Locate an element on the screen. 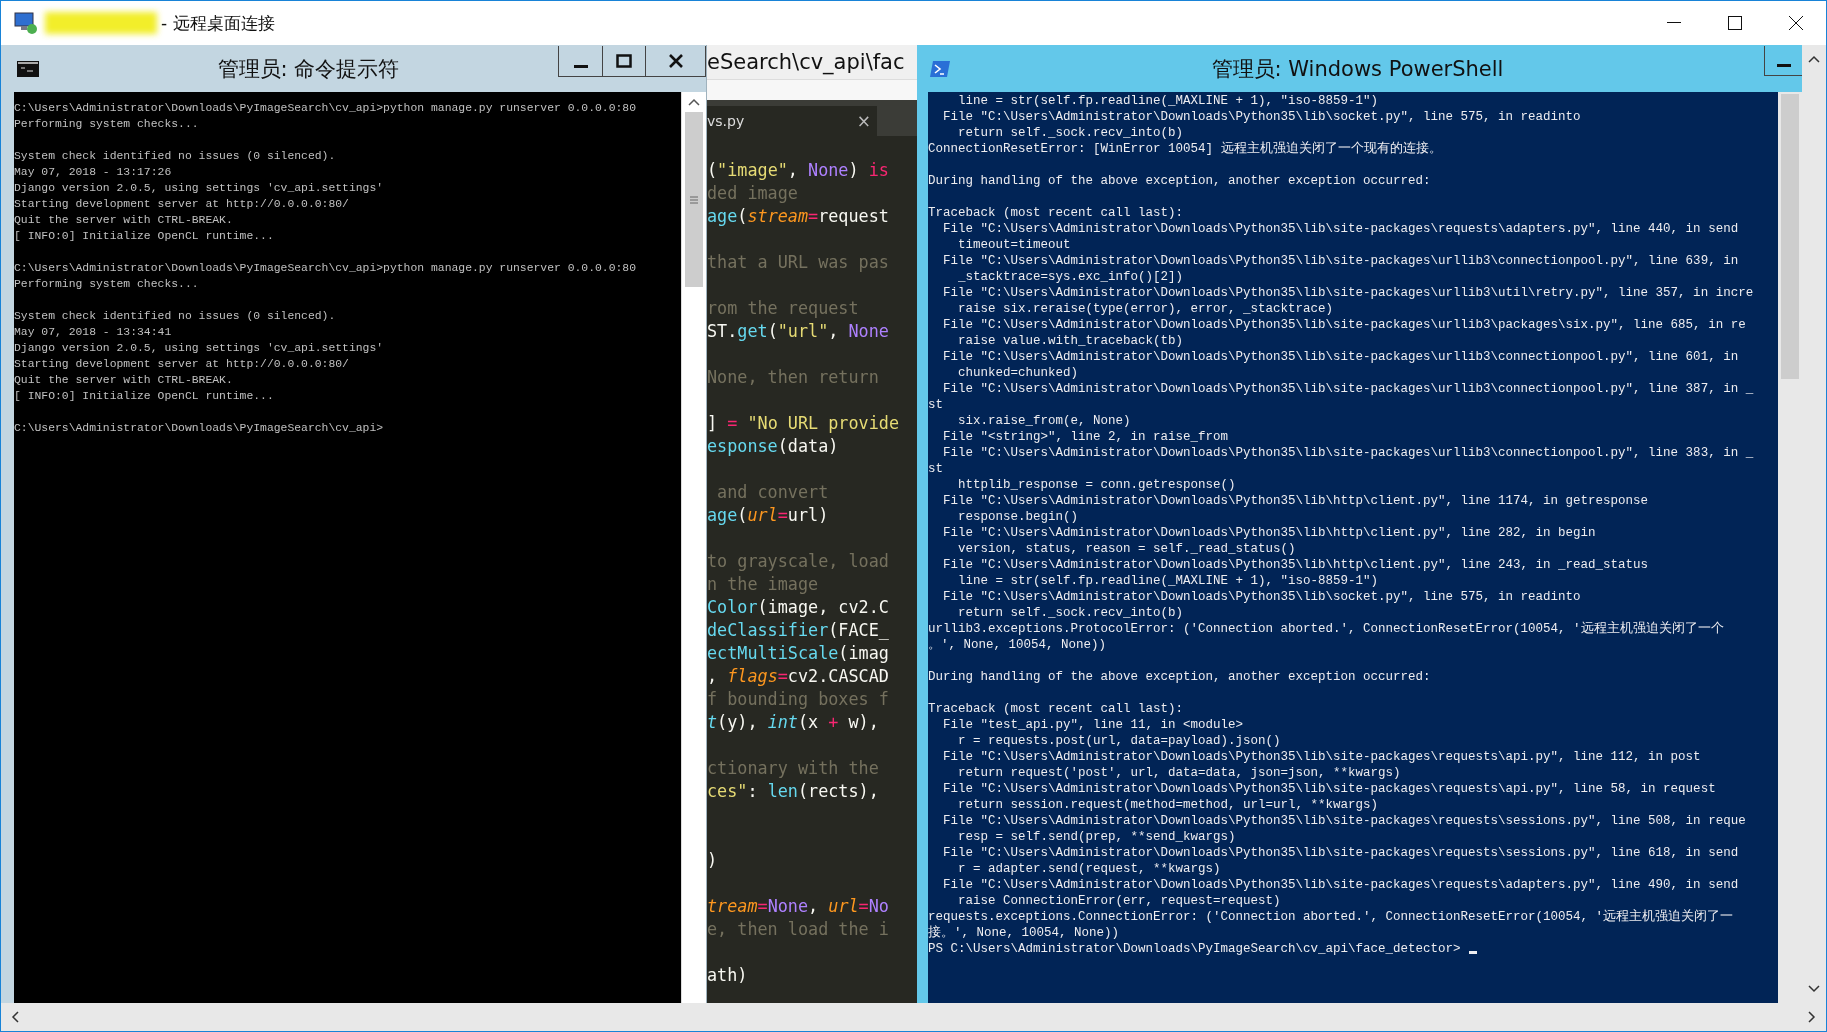 The image size is (1827, 1032). terminal-line: File "C:\Users\Administrator\Downloads\Python35\lib\http\client.py", line 282, in begin is located at coordinates (1269, 533).